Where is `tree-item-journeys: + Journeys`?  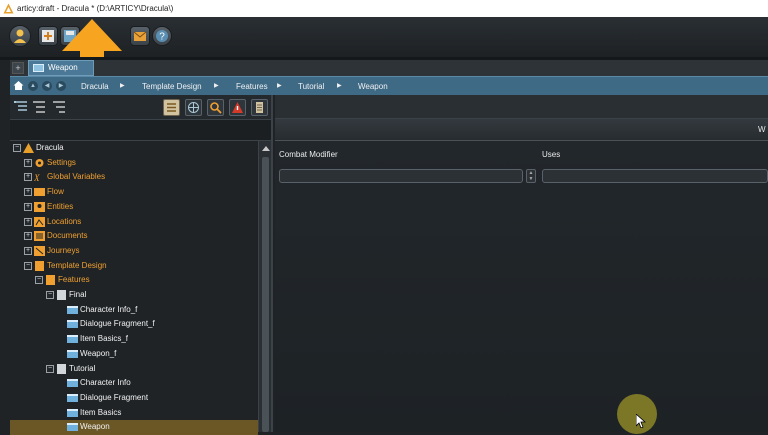 tree-item-journeys: + Journeys is located at coordinates (134, 251).